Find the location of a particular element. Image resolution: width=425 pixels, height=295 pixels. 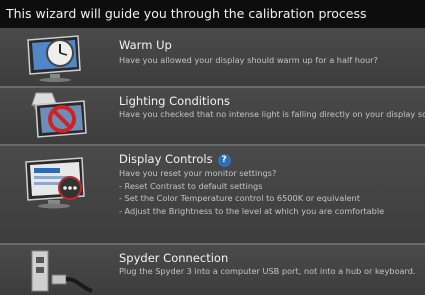

step-line: - Reset Contrast to default settings is located at coordinates (191, 185).